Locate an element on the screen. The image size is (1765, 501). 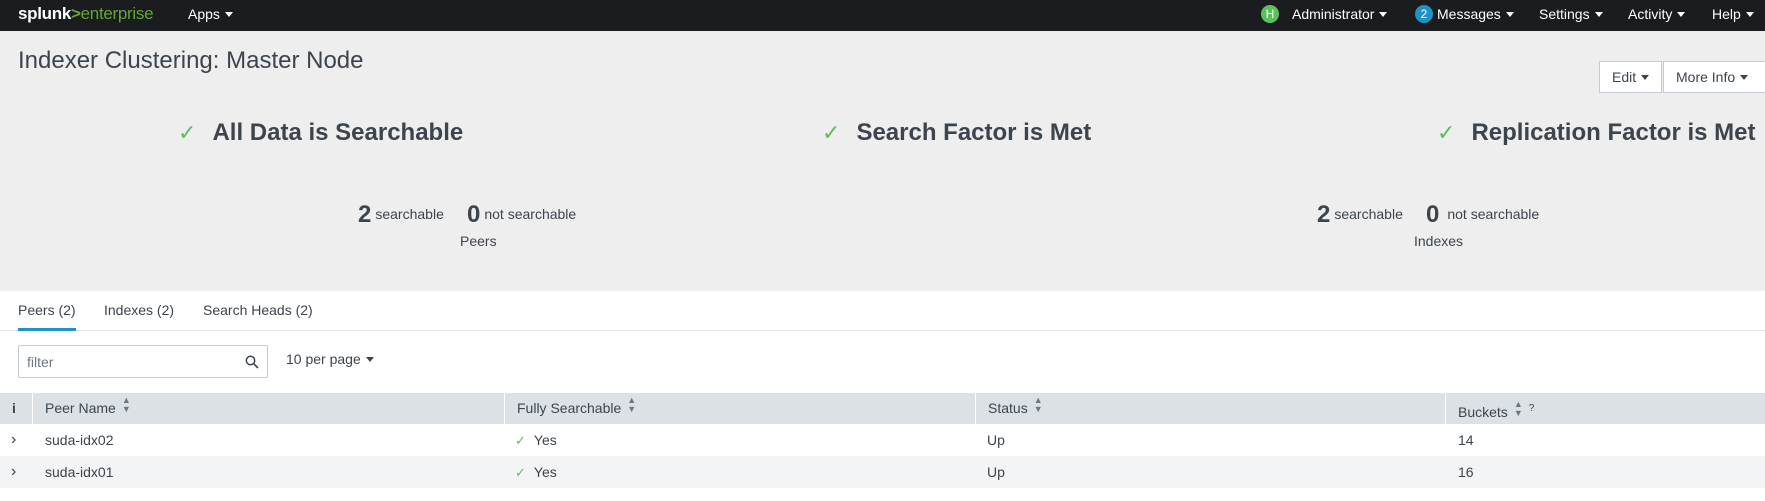
activity-menu: Activity is located at coordinates (1657, 14).